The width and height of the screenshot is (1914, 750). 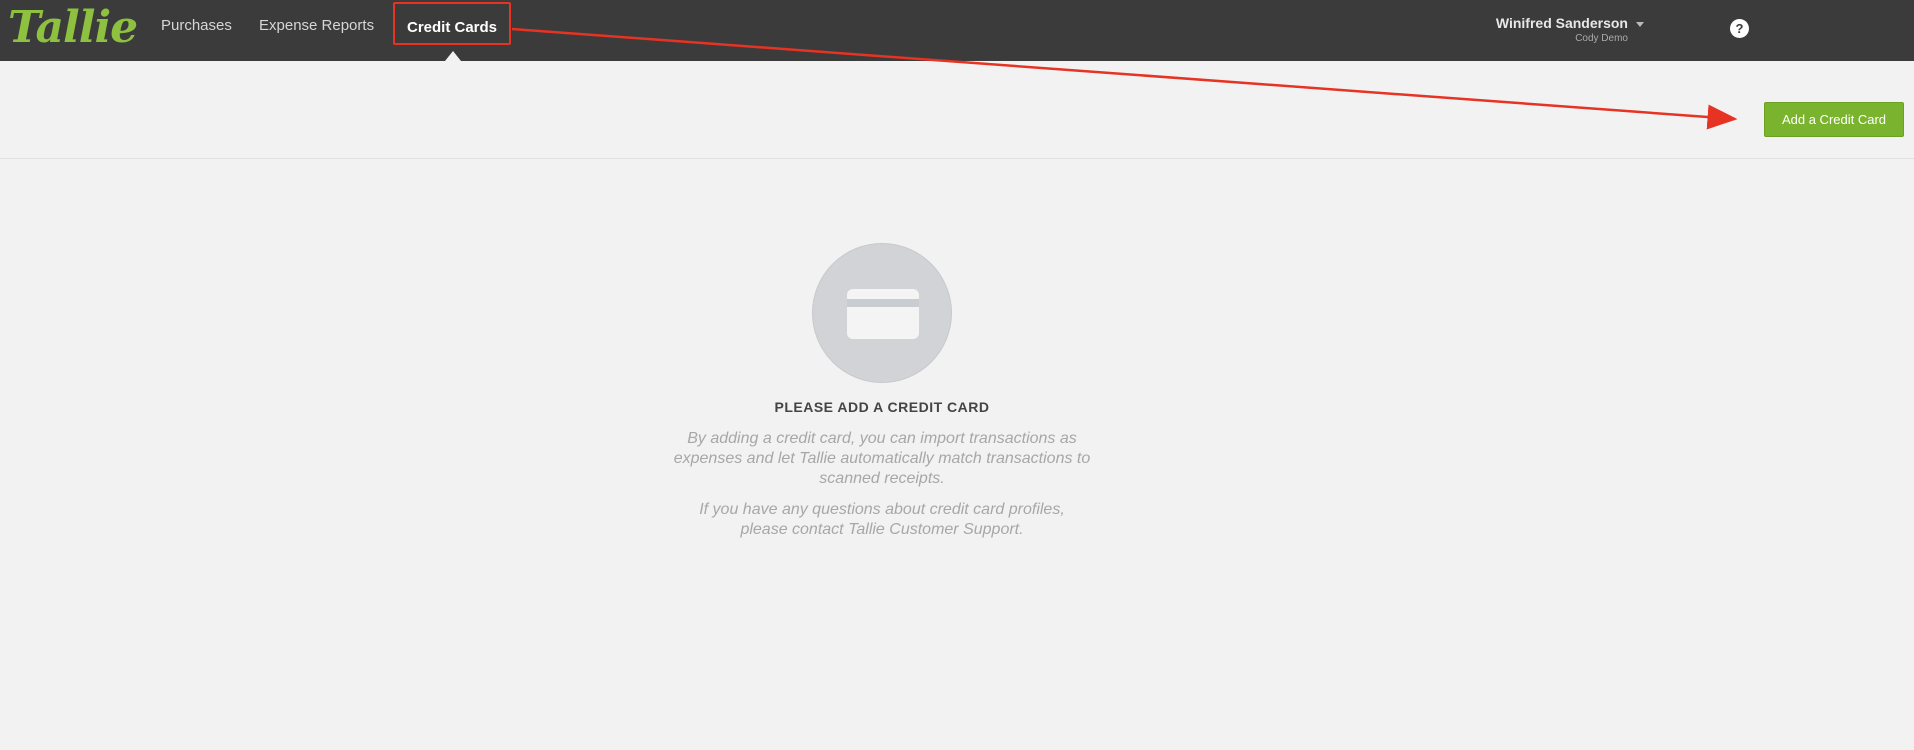 I want to click on chevron-down-icon, so click(x=1640, y=24).